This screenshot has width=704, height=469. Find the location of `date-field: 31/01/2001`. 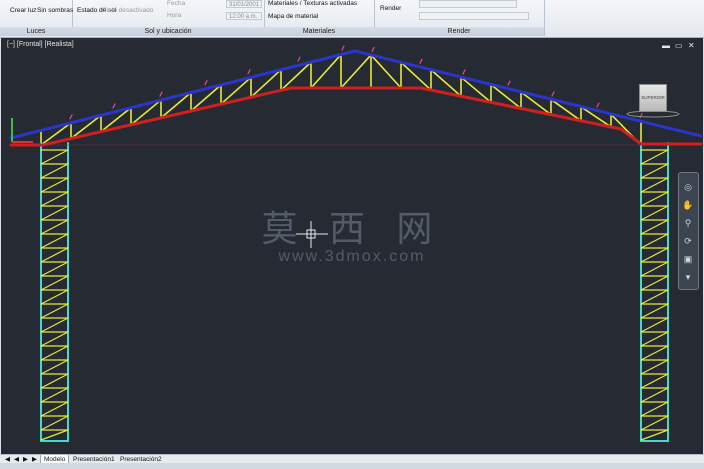

date-field: 31/01/2001 is located at coordinates (244, 4).